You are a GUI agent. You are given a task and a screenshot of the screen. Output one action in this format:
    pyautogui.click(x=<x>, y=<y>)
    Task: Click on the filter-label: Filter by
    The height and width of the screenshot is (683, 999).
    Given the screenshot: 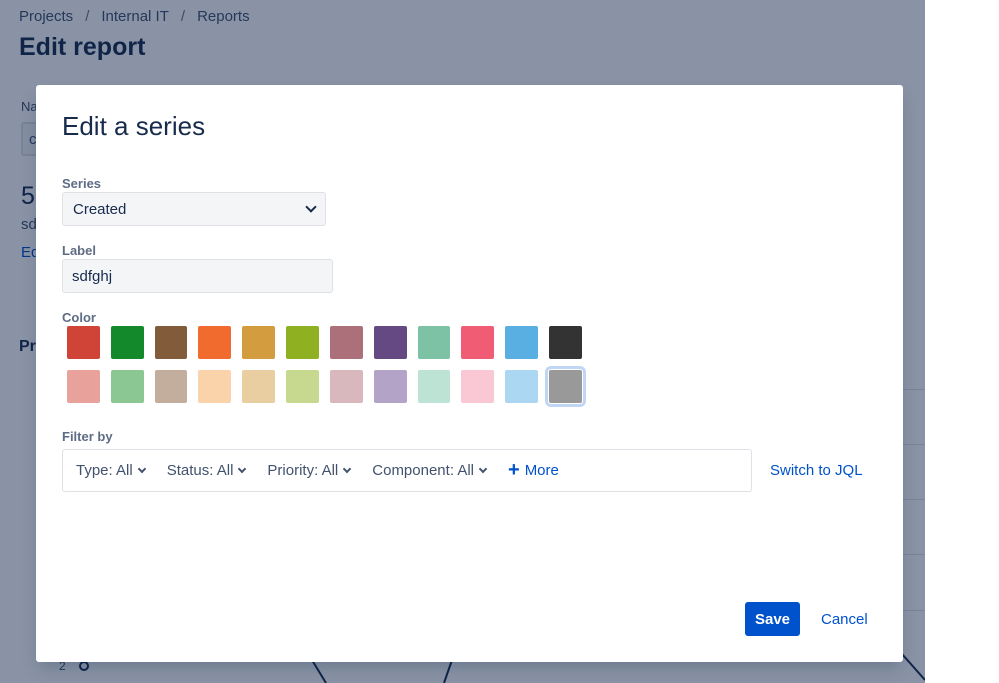 What is the action you would take?
    pyautogui.click(x=87, y=436)
    